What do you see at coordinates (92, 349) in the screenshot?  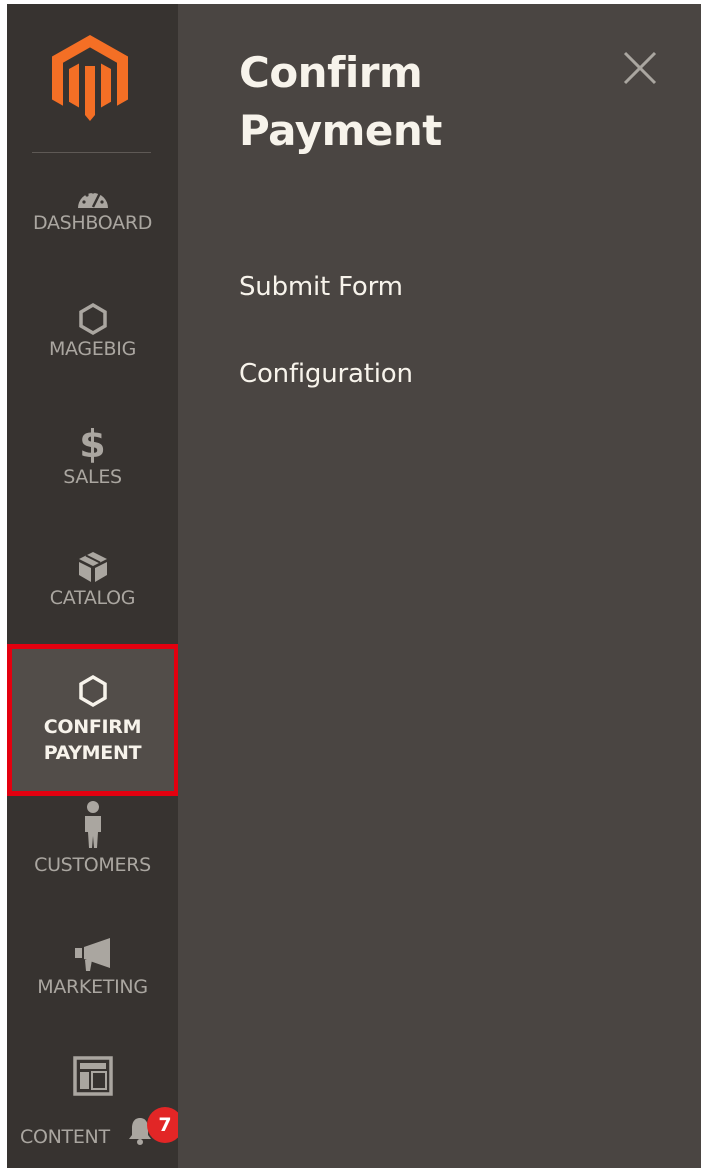 I see `nav-label-magebig: MAGEBIG` at bounding box center [92, 349].